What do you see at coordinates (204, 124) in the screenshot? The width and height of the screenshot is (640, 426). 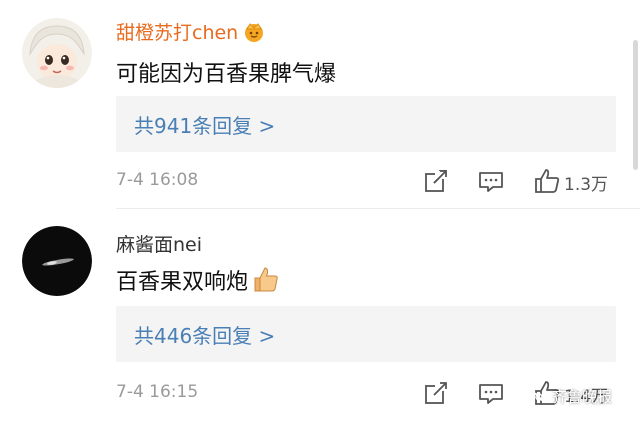 I see `view-replies-link: 共941条回复 >` at bounding box center [204, 124].